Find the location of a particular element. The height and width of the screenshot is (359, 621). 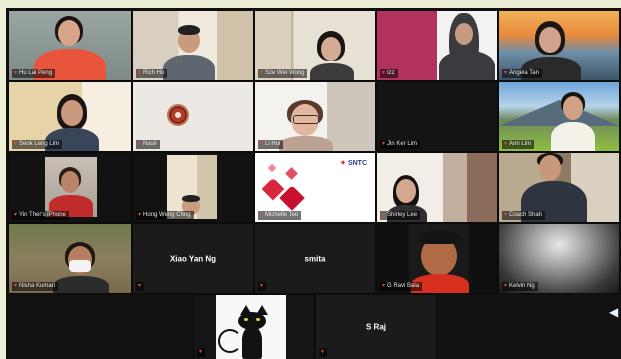

participant-name: Shirley Lee is located at coordinates (402, 215).